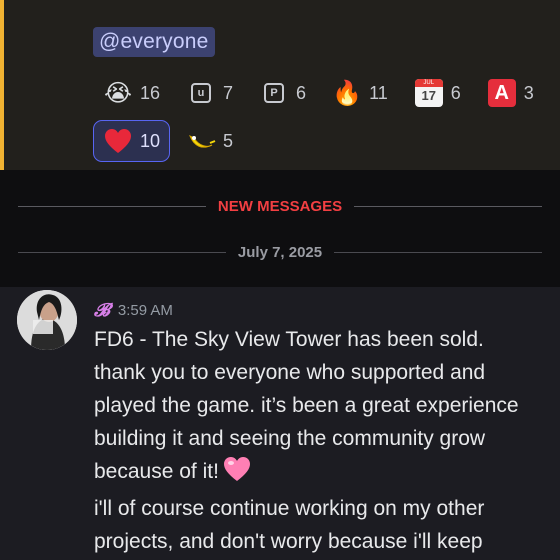 Image resolution: width=560 pixels, height=560 pixels. What do you see at coordinates (237, 474) in the screenshot?
I see `pink-heart-icon` at bounding box center [237, 474].